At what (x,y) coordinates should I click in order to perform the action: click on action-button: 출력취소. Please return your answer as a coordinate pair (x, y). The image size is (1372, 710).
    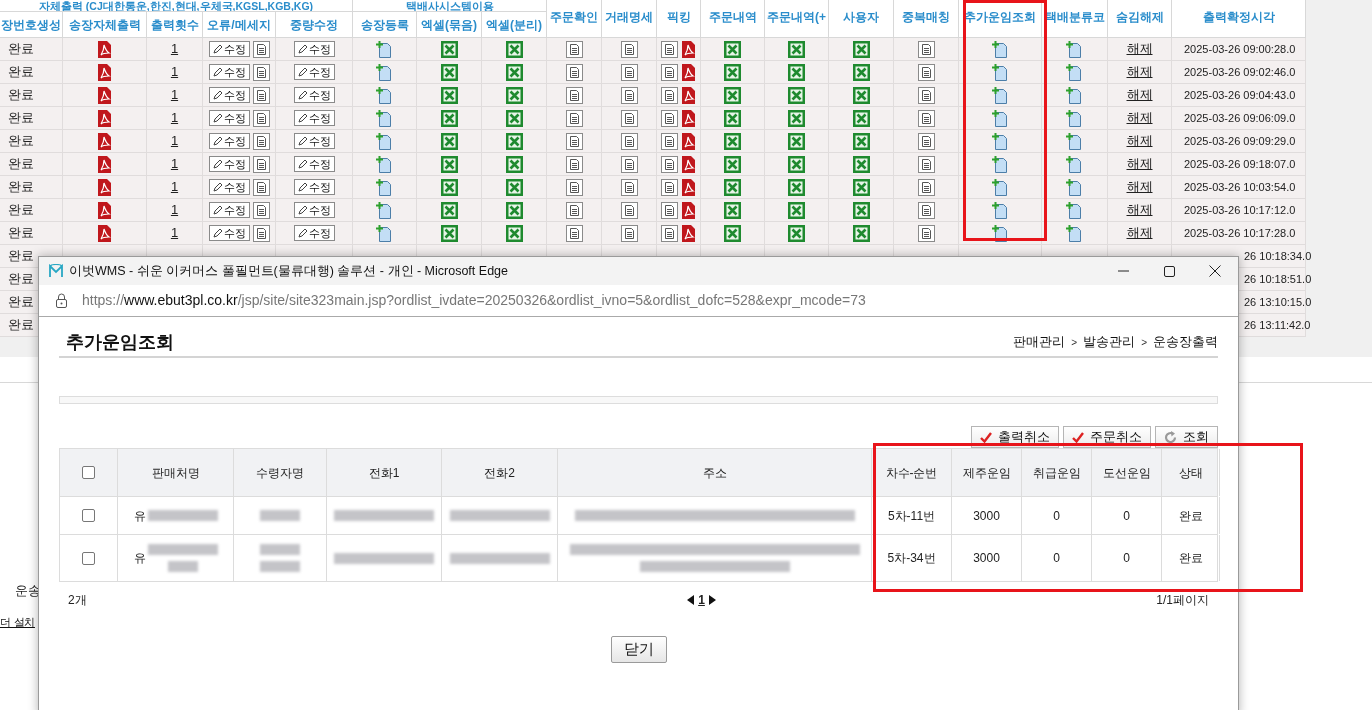
    Looking at the image, I should click on (1015, 437).